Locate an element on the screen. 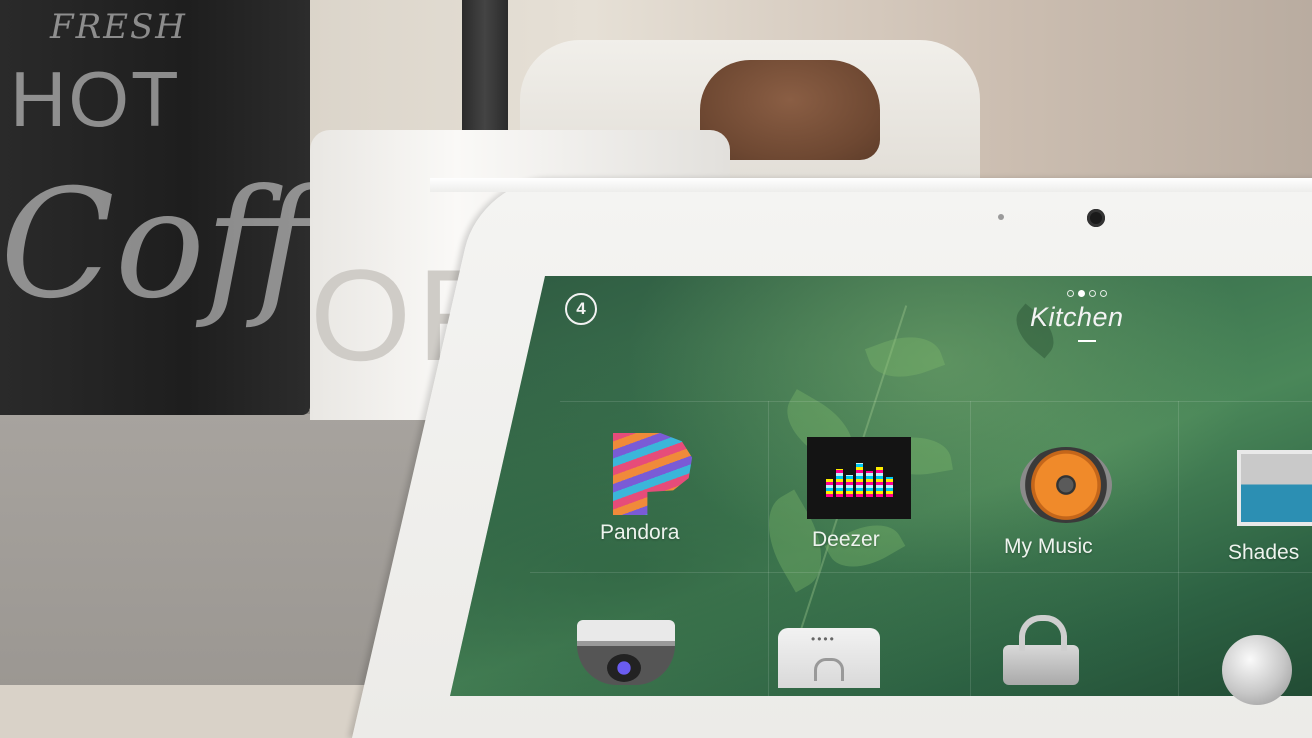 This screenshot has height=738, width=1312. lock-icon is located at coordinates (1041, 650).